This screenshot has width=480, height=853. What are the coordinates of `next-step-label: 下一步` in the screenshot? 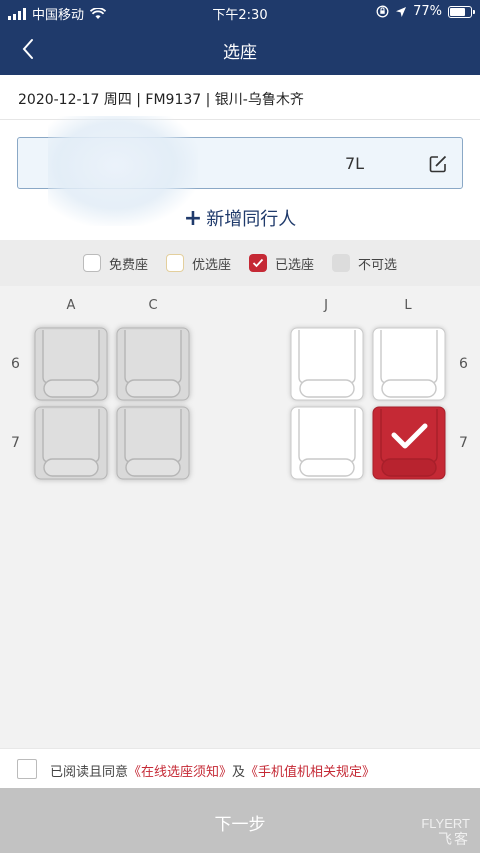 It's located at (240, 825).